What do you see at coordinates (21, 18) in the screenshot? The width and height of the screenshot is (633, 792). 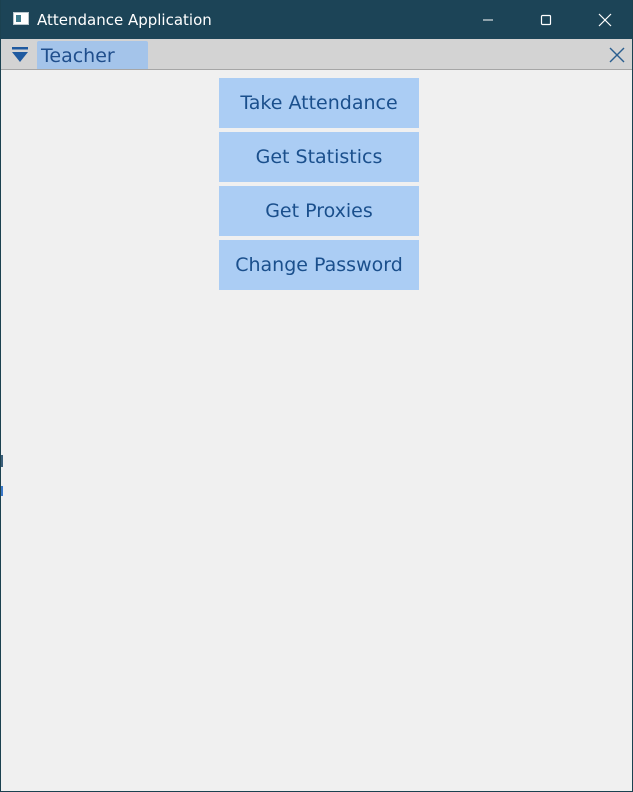 I see `app-window-icon` at bounding box center [21, 18].